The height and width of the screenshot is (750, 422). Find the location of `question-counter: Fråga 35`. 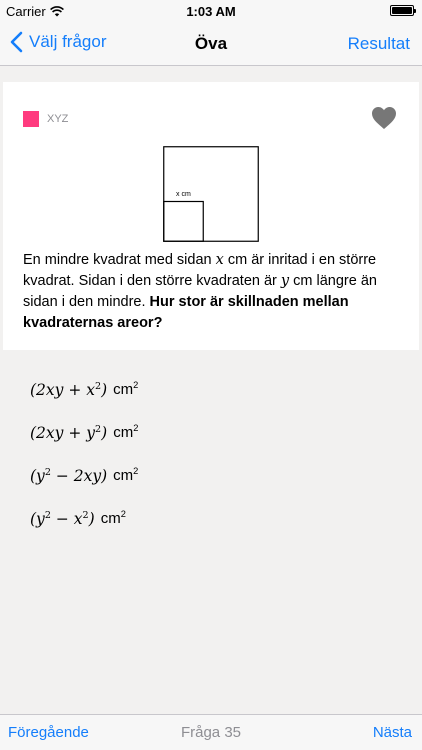

question-counter: Fråga 35 is located at coordinates (211, 732).